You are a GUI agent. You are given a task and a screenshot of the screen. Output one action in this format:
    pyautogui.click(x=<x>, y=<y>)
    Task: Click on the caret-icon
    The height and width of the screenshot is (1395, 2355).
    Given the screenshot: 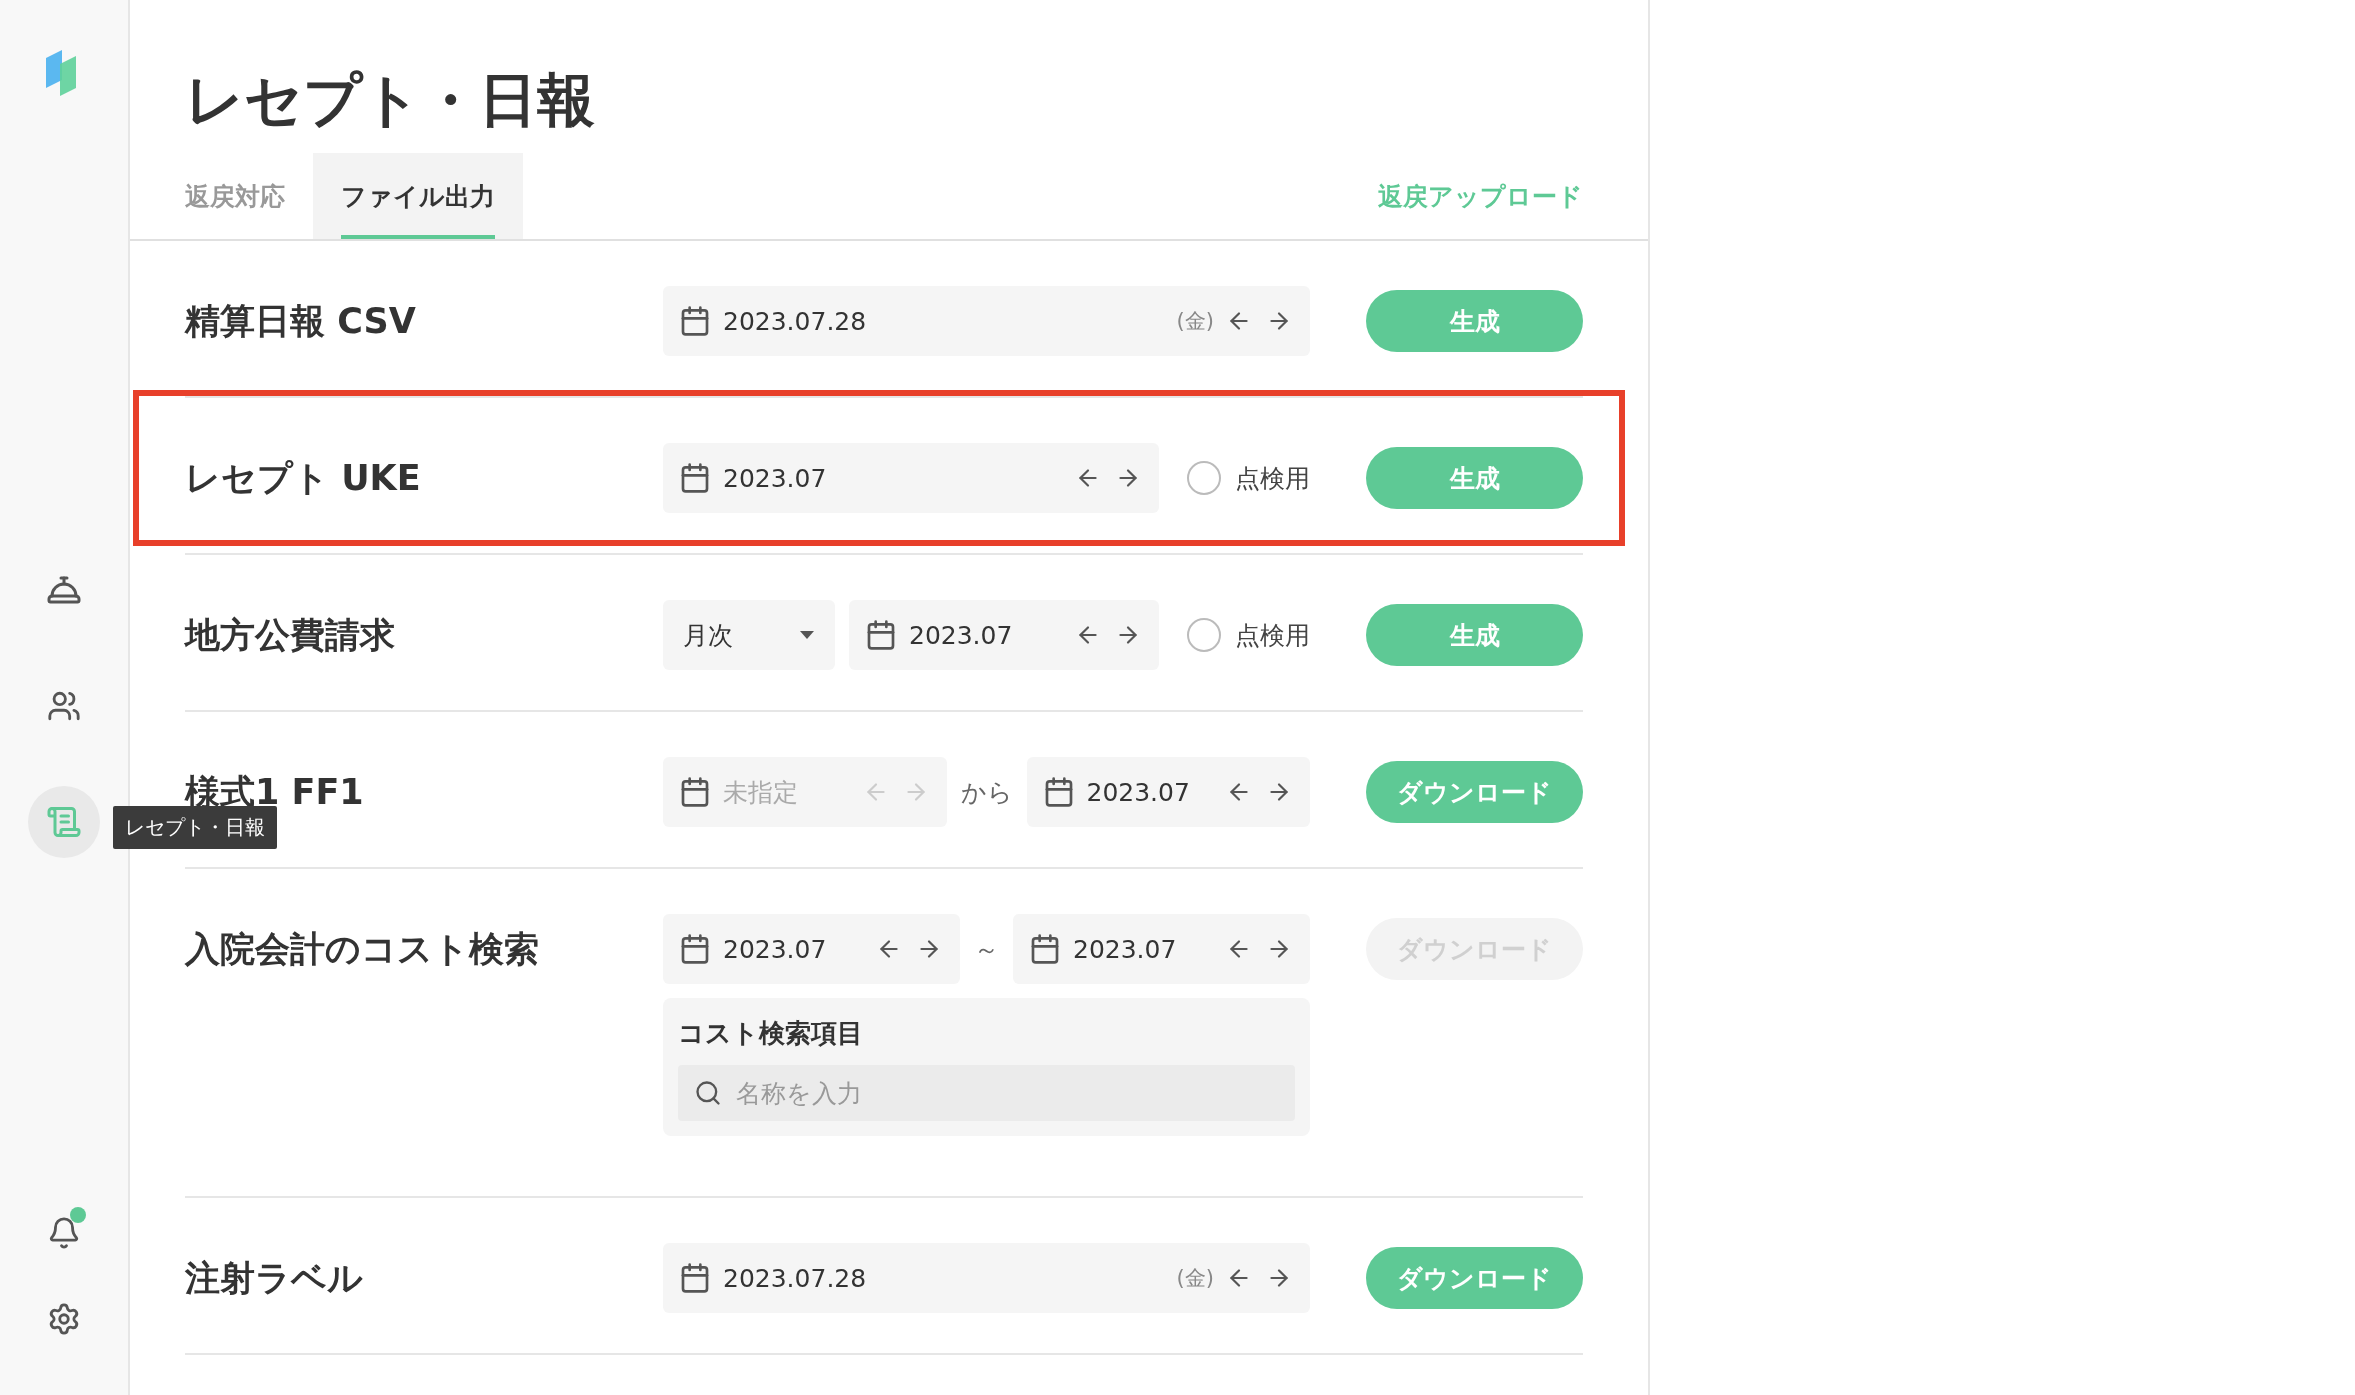 What is the action you would take?
    pyautogui.click(x=807, y=635)
    